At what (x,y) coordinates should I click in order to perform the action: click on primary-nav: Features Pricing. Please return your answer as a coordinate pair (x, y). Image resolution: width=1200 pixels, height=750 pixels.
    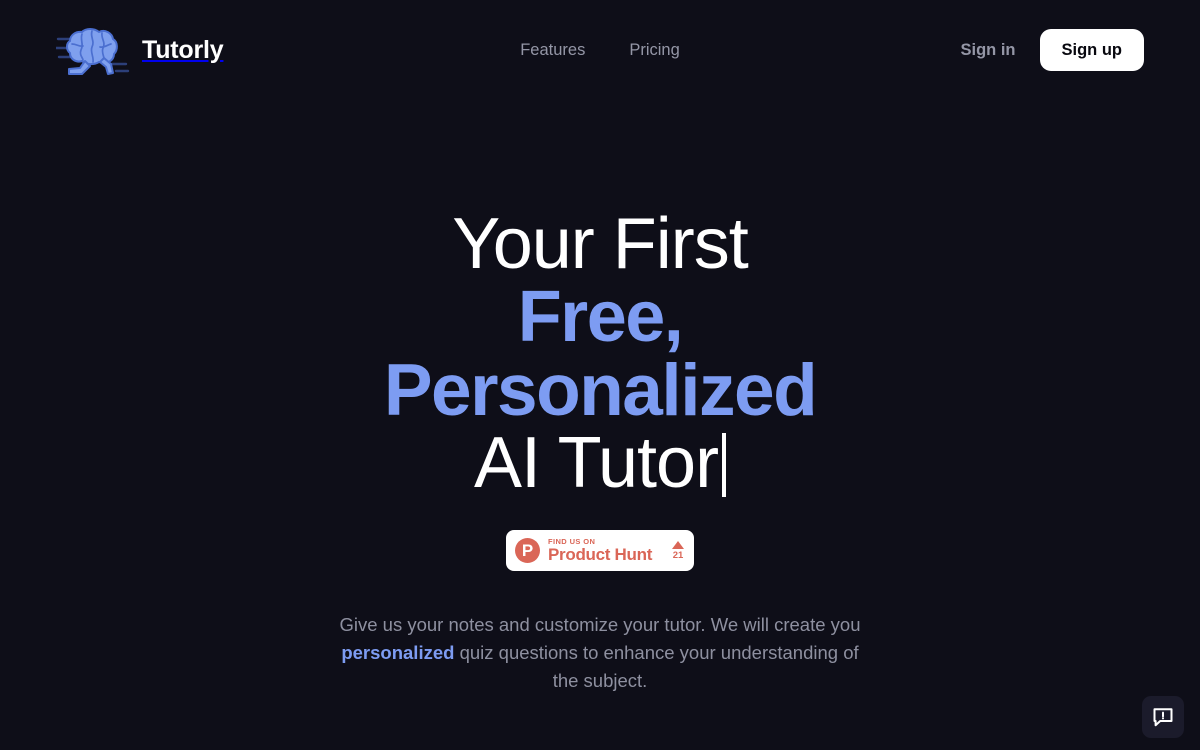
    Looking at the image, I should click on (600, 50).